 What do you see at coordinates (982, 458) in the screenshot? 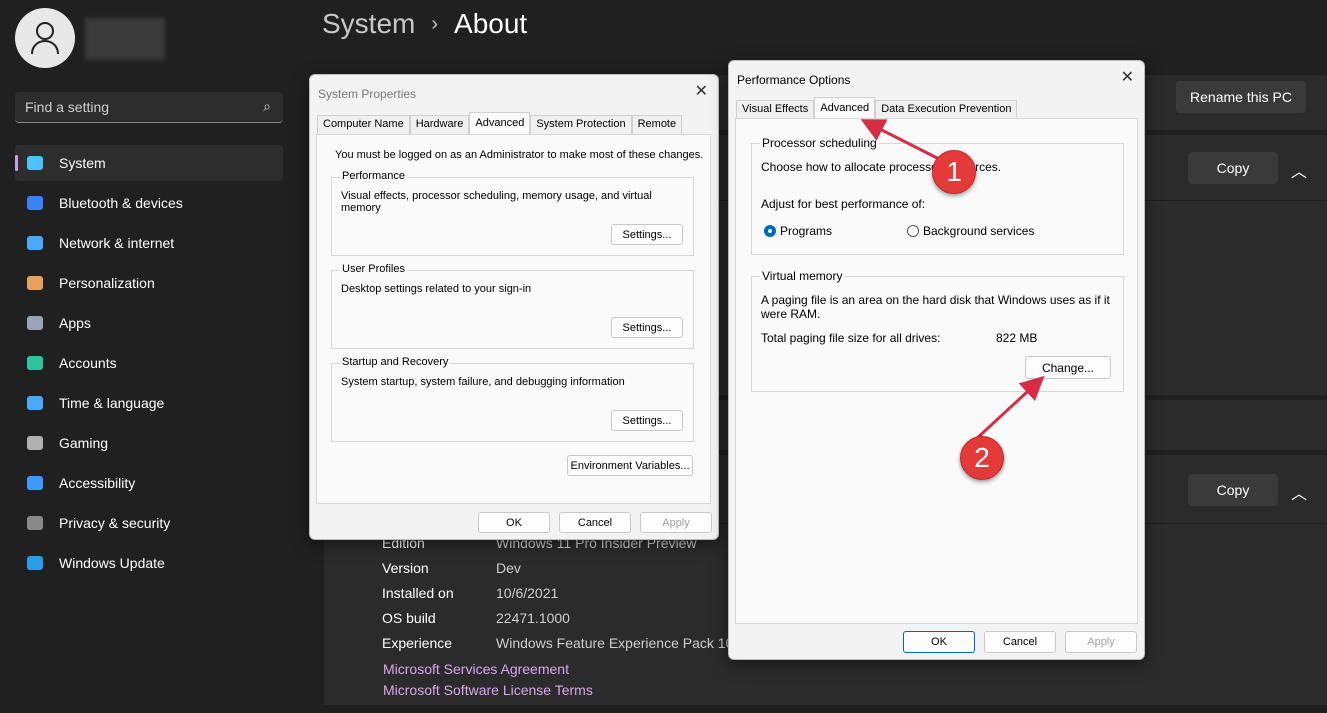
I see `step-badge-2: 2` at bounding box center [982, 458].